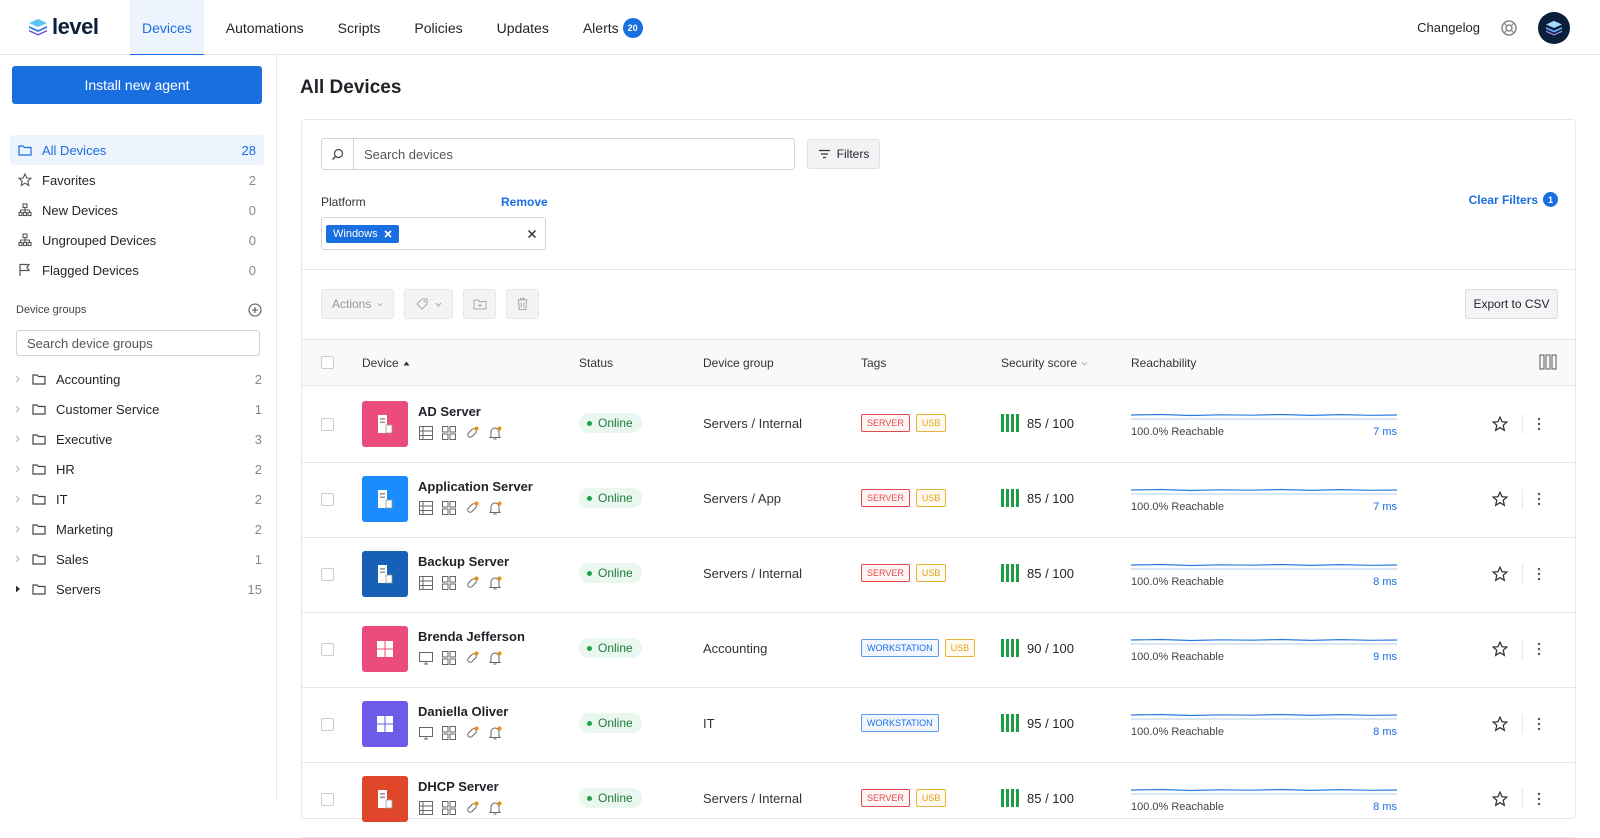 Image resolution: width=1600 pixels, height=838 pixels. Describe the element at coordinates (1264, 649) in the screenshot. I see `reachability-cell: 100.0% Reachable 9 ms` at that location.